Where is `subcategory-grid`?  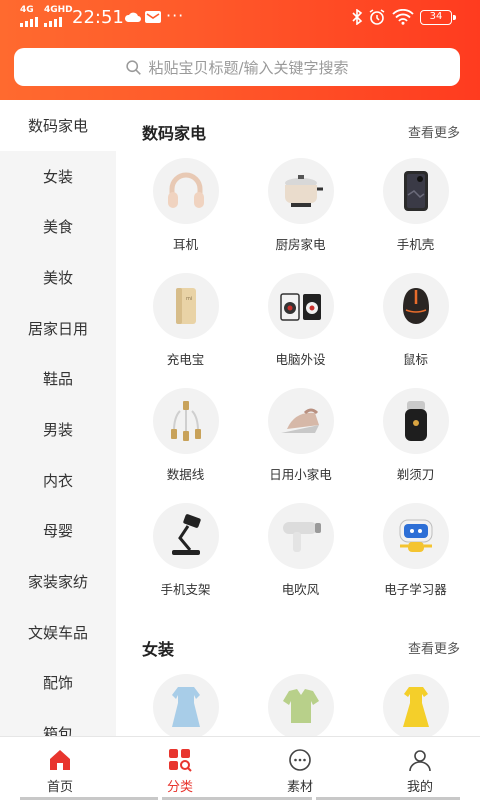 subcategory-grid is located at coordinates (300, 705).